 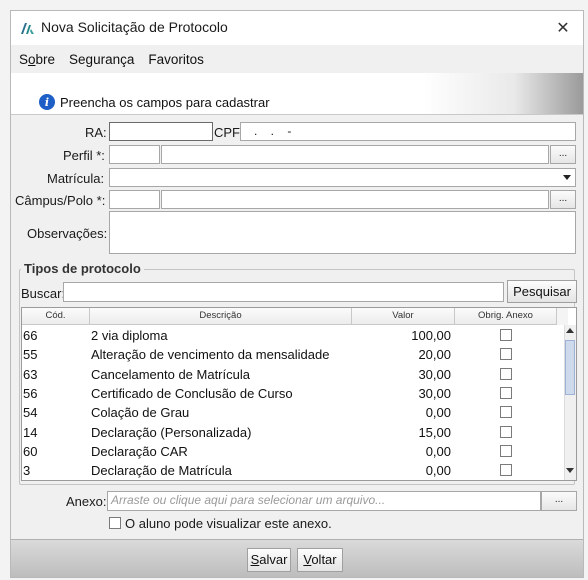 I want to click on scrollbar-thumb, so click(x=570, y=367).